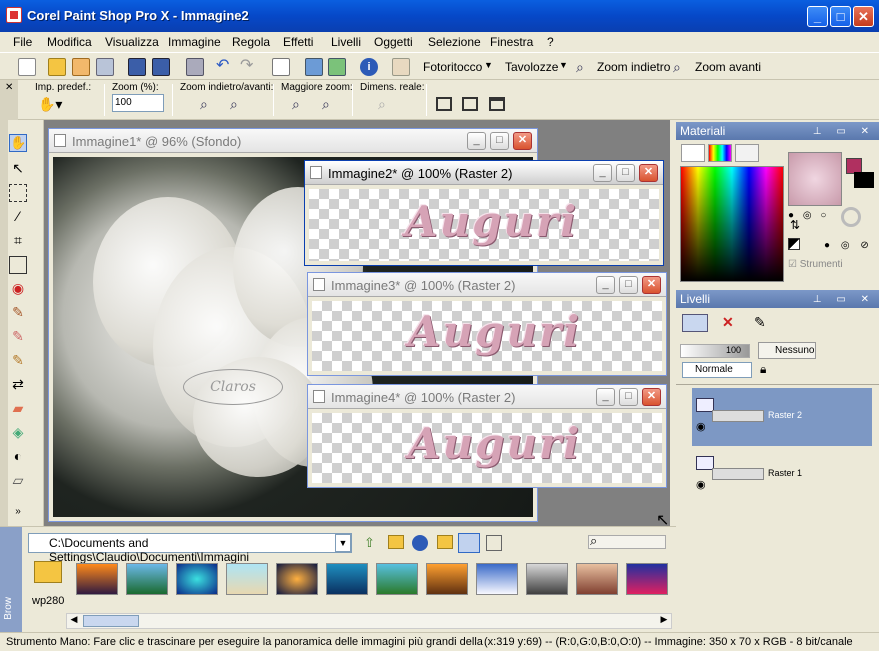 Image resolution: width=879 pixels, height=651 pixels. What do you see at coordinates (732, 224) in the screenshot?
I see `color-spectrum` at bounding box center [732, 224].